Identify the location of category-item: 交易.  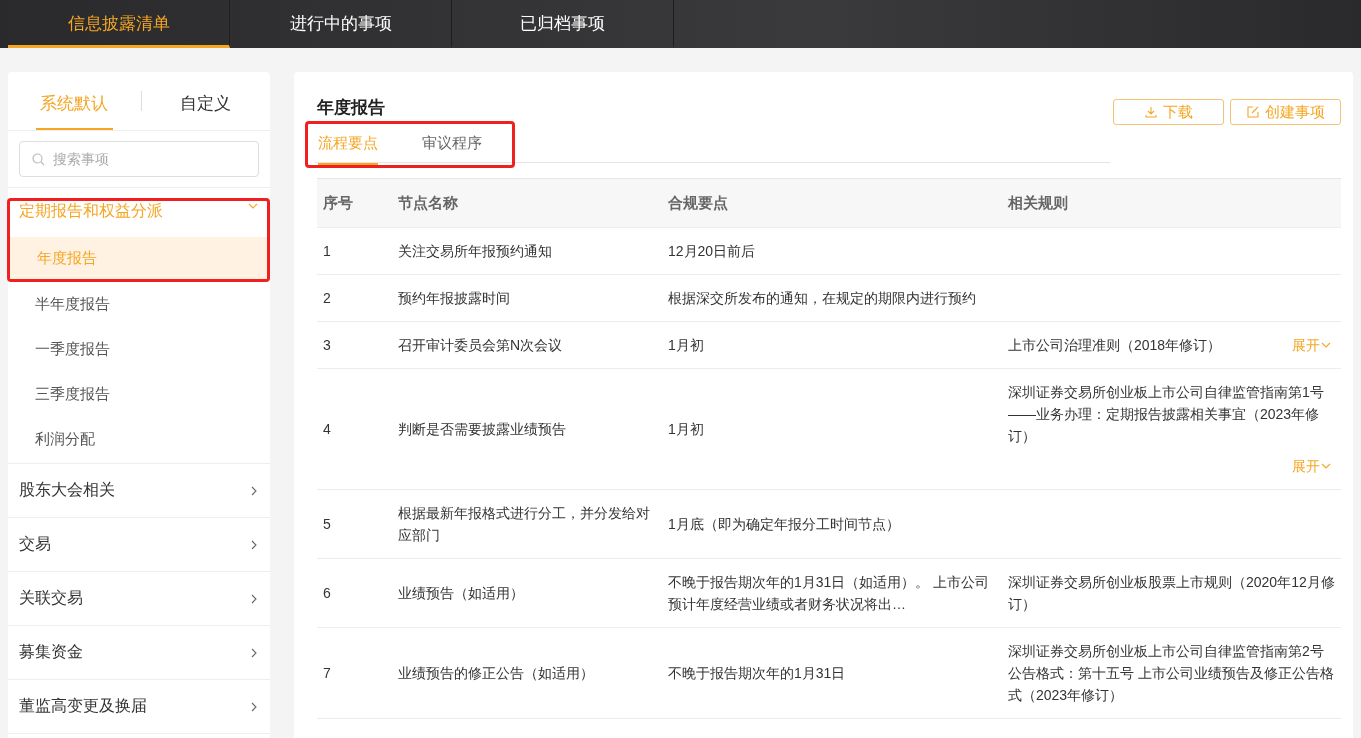
(139, 544).